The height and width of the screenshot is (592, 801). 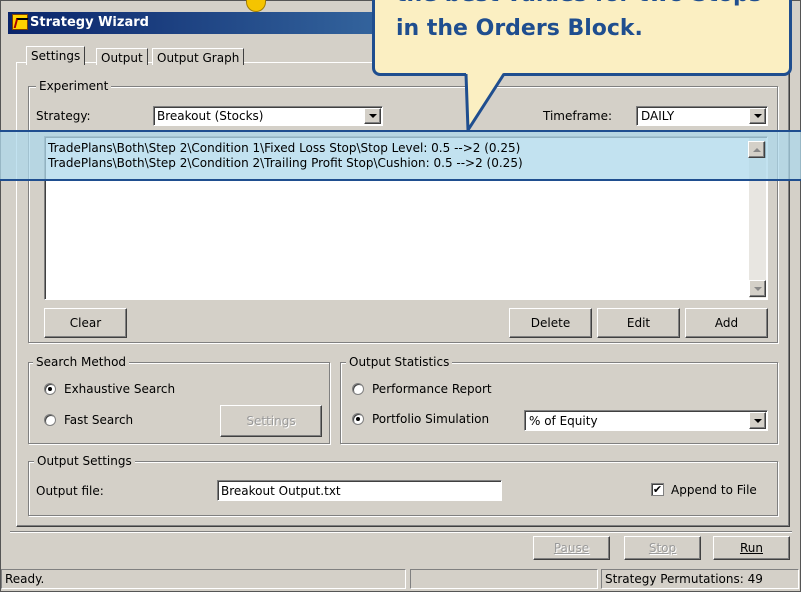 What do you see at coordinates (519, 28) in the screenshot?
I see `callout-line-2: in the Orders Block.` at bounding box center [519, 28].